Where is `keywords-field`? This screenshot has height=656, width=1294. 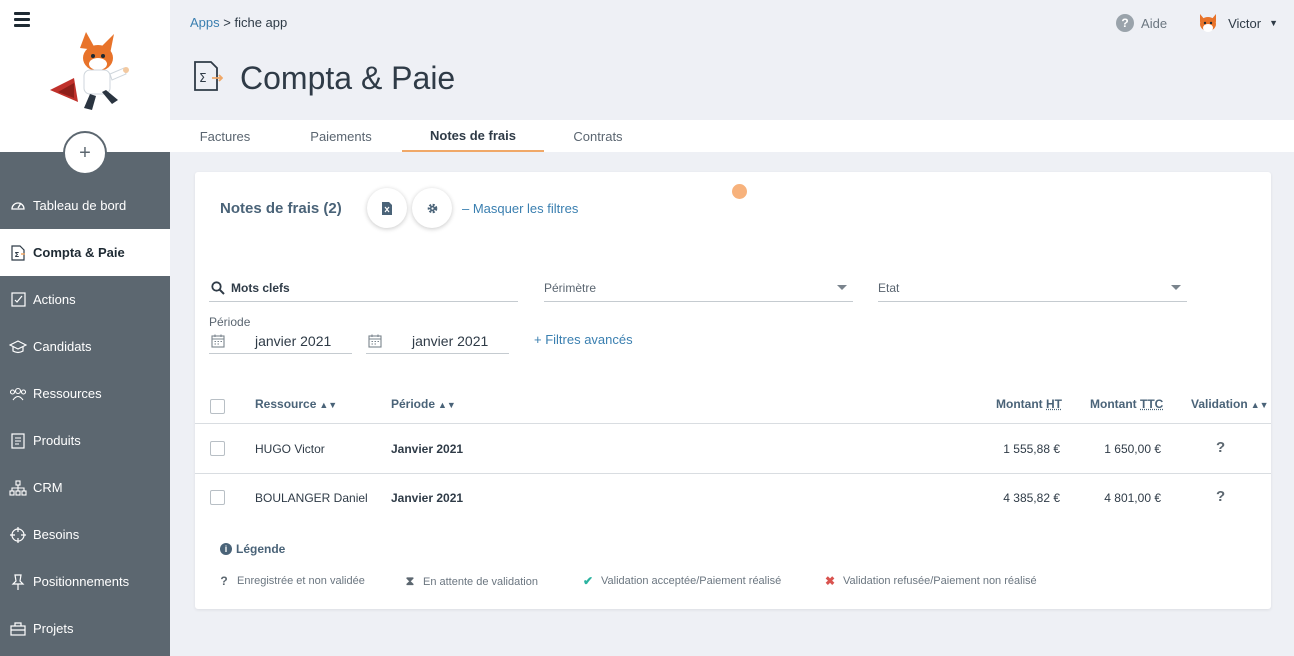 keywords-field is located at coordinates (363, 288).